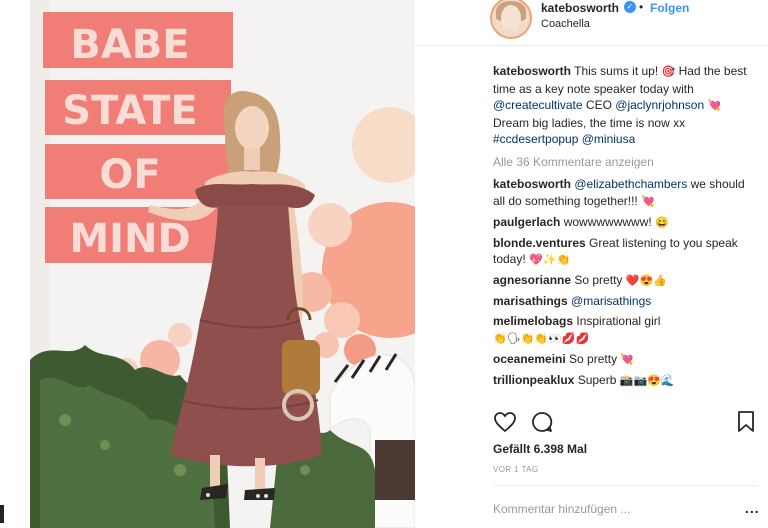 This screenshot has width=768, height=528. I want to click on speech-bubble-icon, so click(542, 422).